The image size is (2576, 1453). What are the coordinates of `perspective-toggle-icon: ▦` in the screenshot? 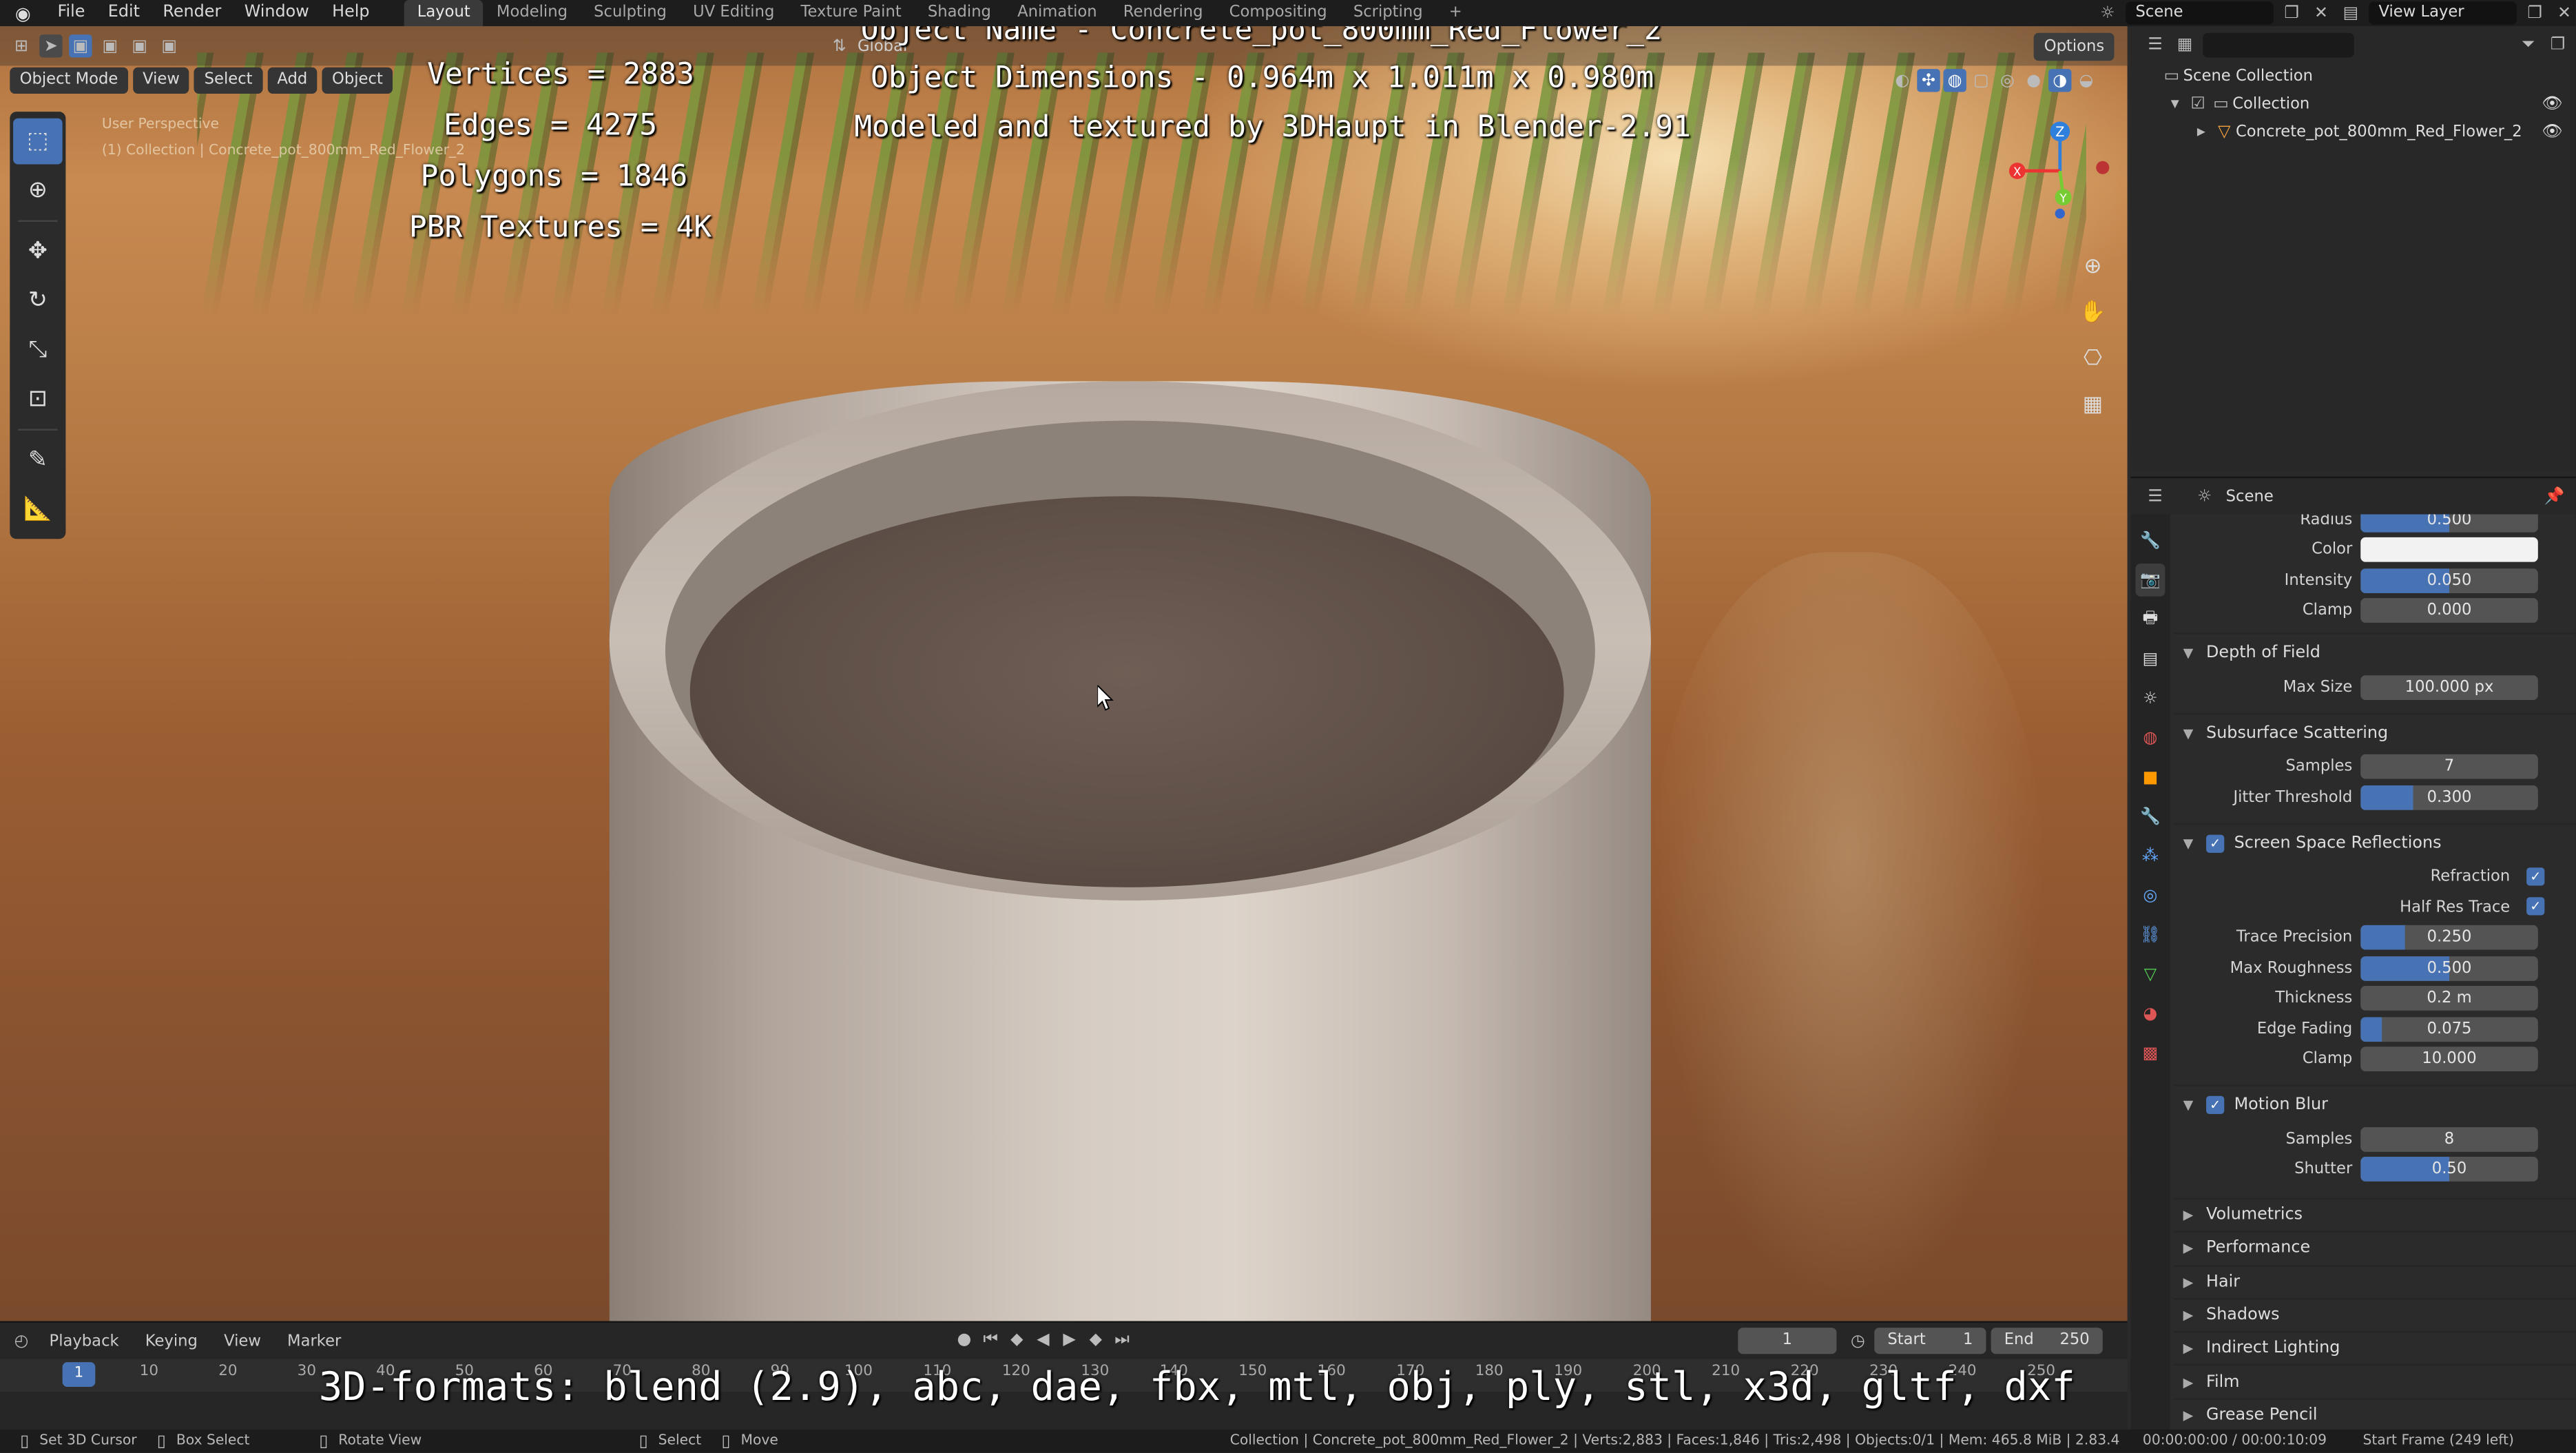 It's located at (2092, 404).